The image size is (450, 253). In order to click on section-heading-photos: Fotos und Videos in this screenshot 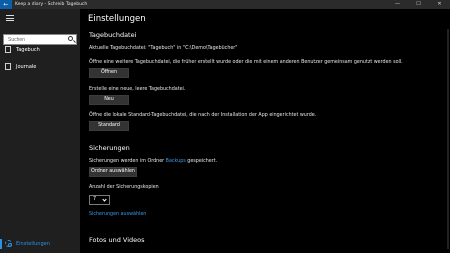, I will do `click(117, 240)`.